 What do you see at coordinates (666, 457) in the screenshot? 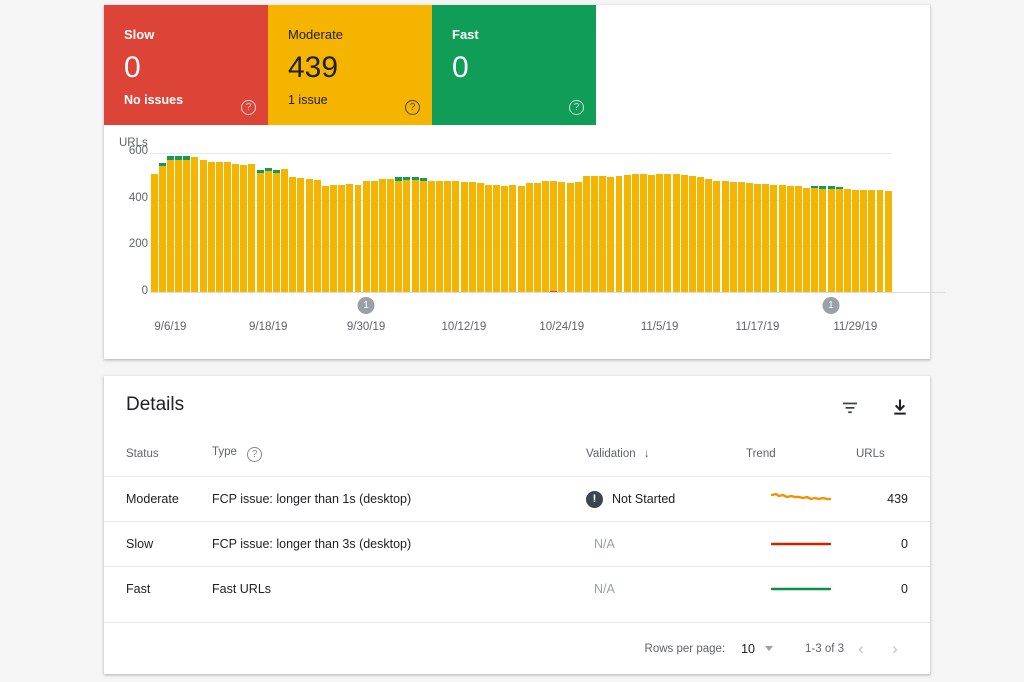
I see `column-header-validation: Validation ↓` at bounding box center [666, 457].